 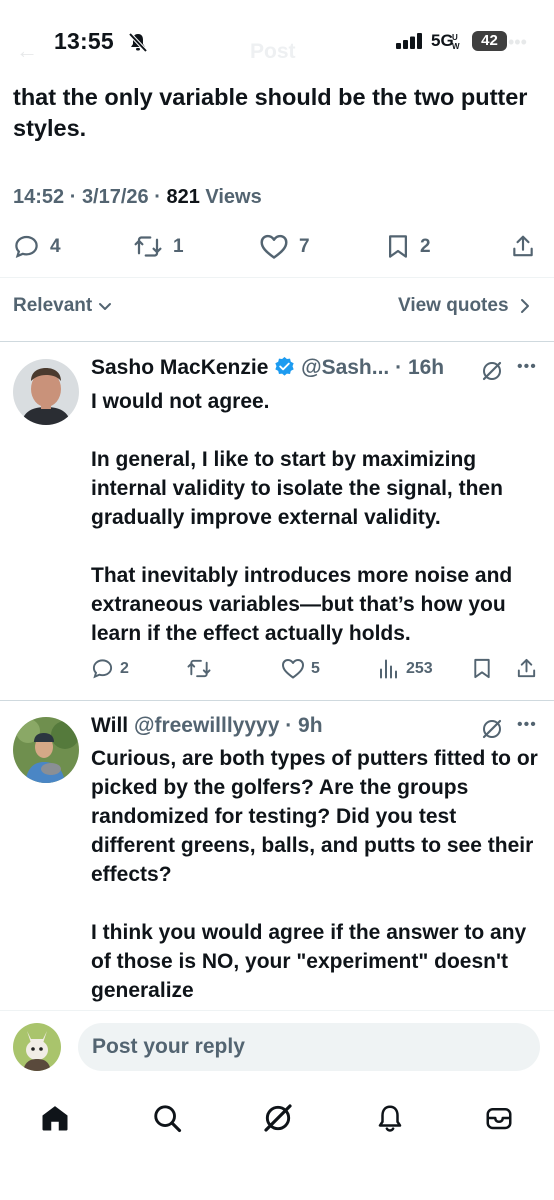 I want to click on reply-button: 4, so click(x=37, y=246).